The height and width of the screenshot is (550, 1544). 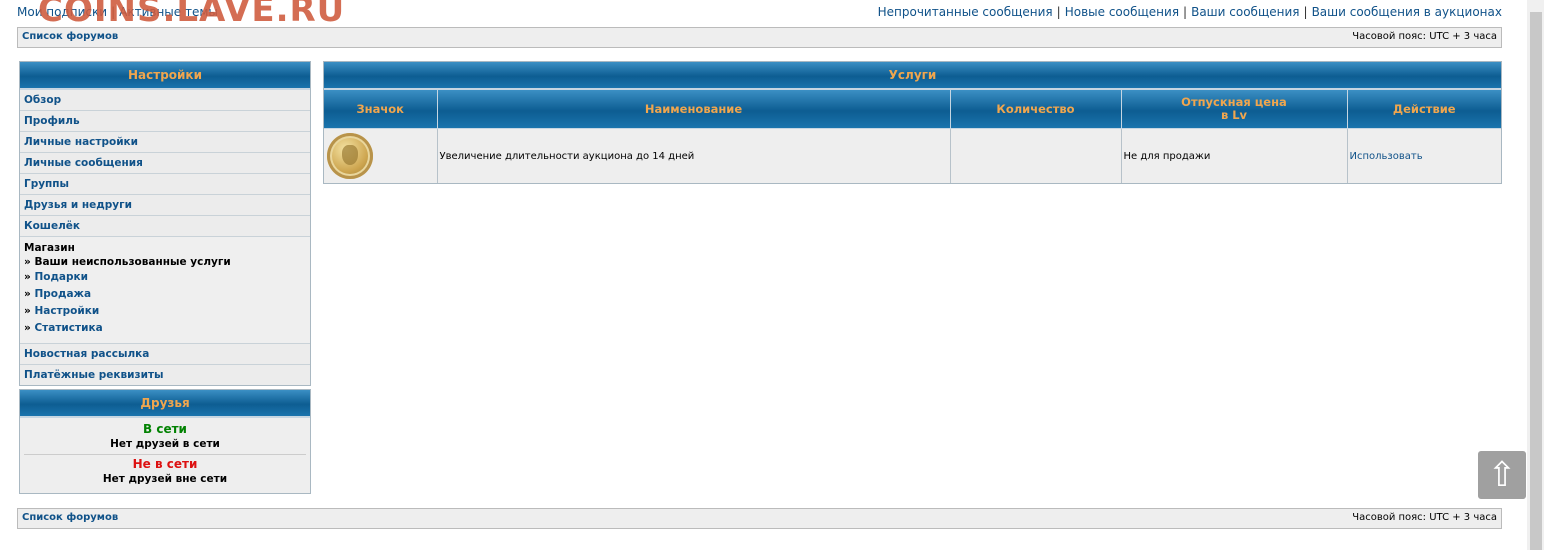 I want to click on online-friends-text: Нет друзей в сети, so click(x=165, y=444).